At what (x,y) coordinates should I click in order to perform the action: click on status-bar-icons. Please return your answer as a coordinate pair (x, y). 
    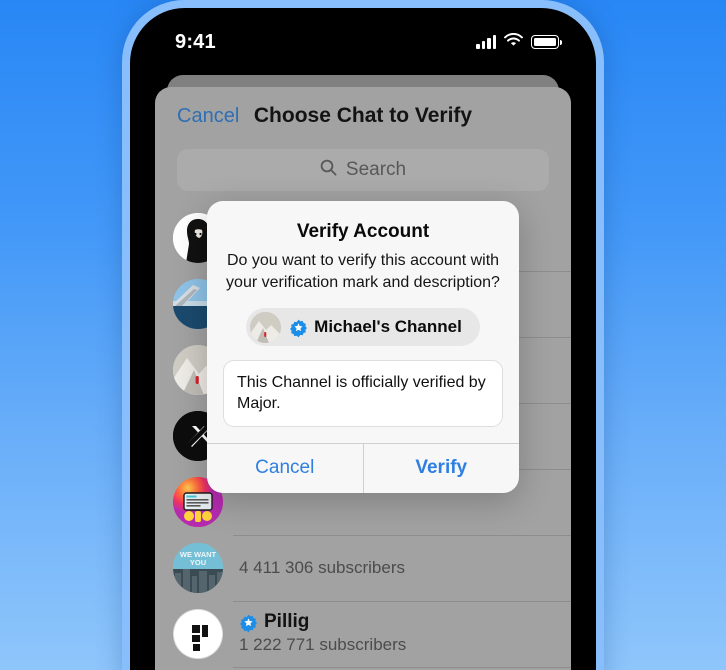
    Looking at the image, I should click on (519, 42).